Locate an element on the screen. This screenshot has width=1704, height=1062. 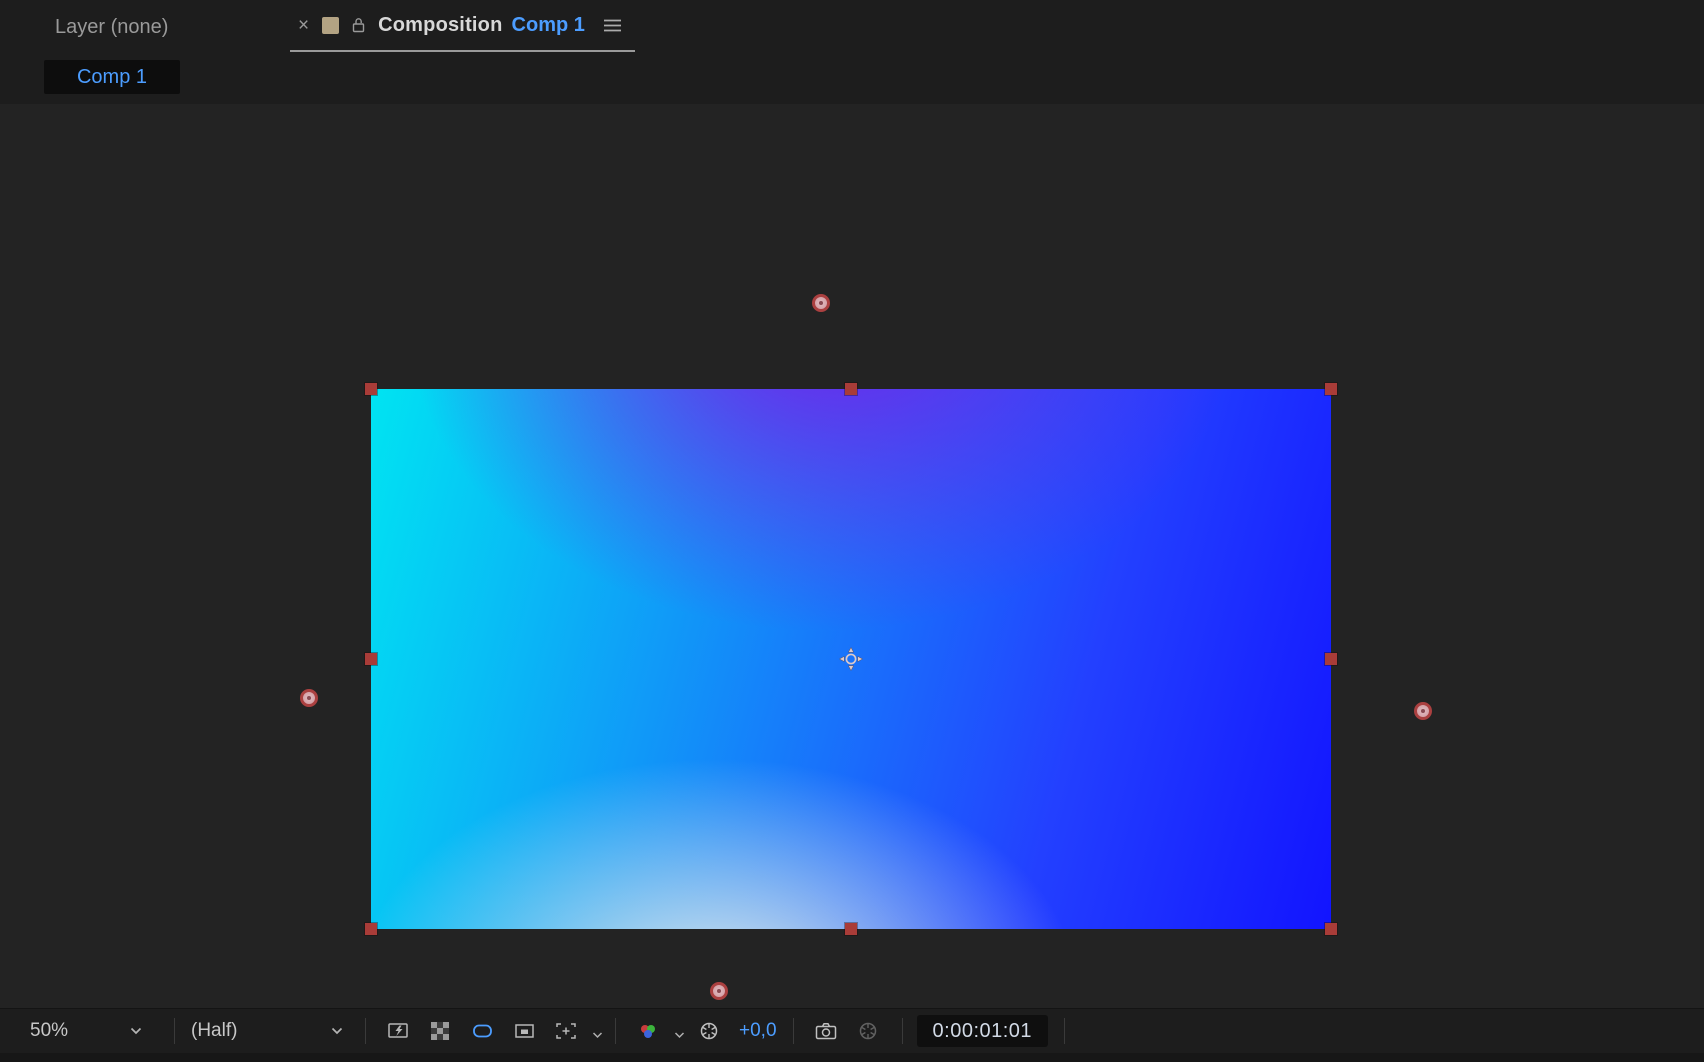
mask-and-shape-path-visibility-icon is located at coordinates (482, 1031).